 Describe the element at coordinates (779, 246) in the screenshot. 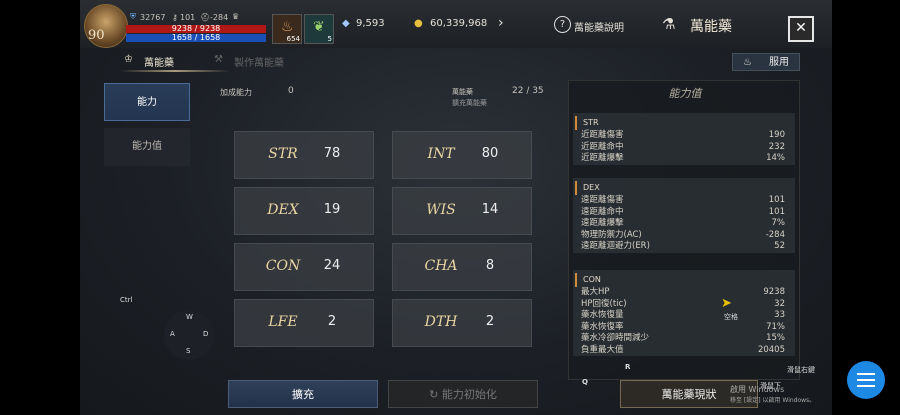

I see `row-value: 52` at that location.